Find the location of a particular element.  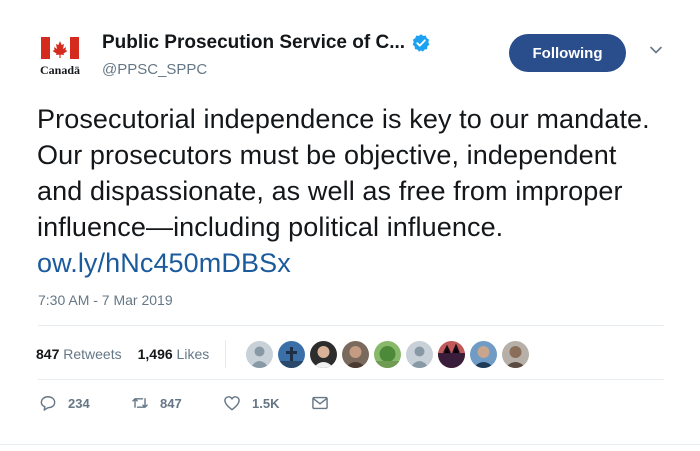

retweet-button: 847 is located at coordinates (176, 403).